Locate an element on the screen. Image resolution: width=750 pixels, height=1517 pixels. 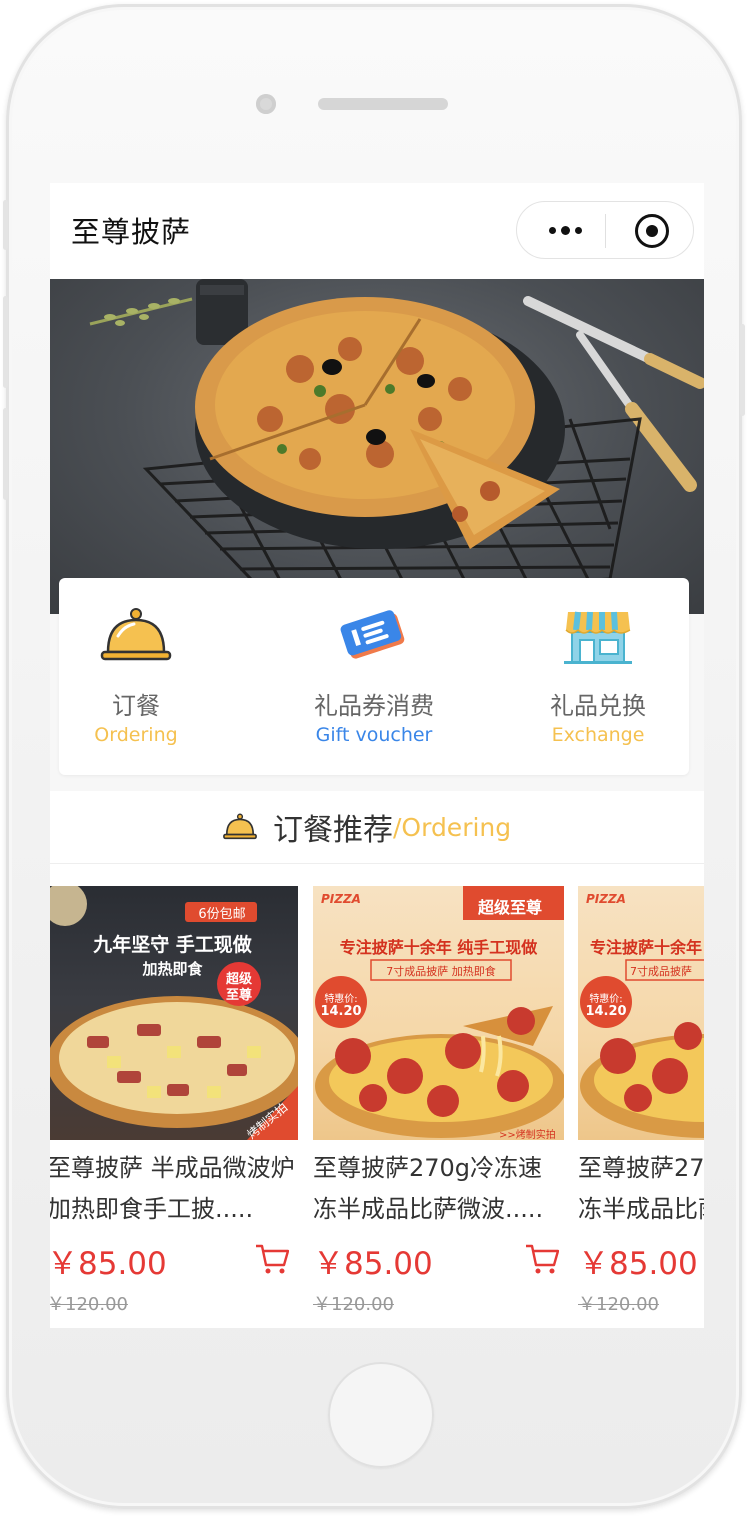
recommend-section-header: 订餐推荐 /Ordering is located at coordinates (377, 827).